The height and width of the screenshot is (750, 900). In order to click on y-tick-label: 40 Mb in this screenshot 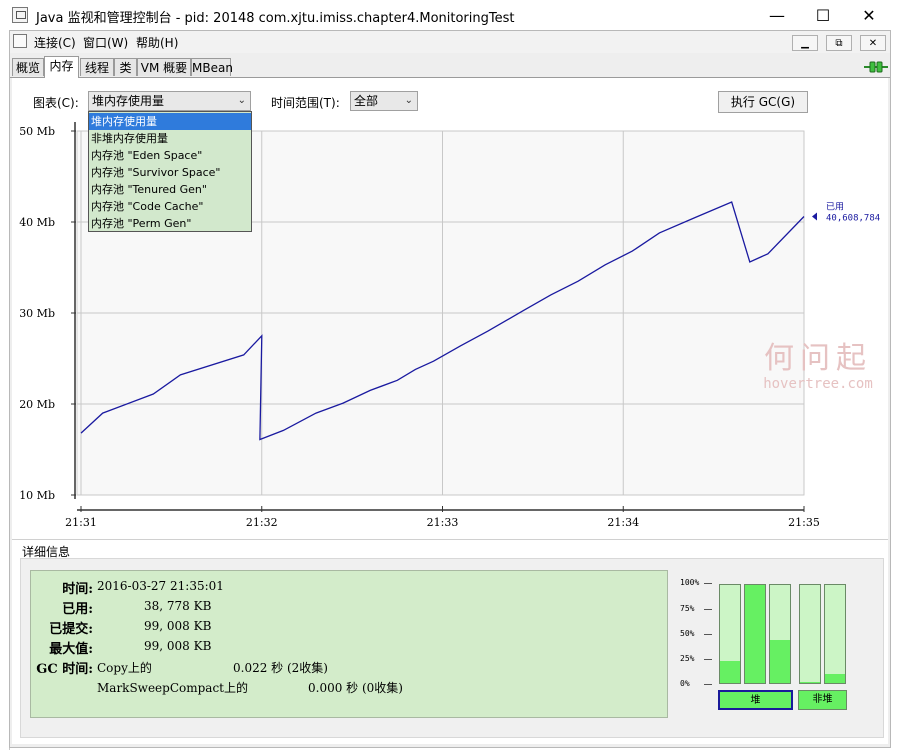, I will do `click(37, 222)`.